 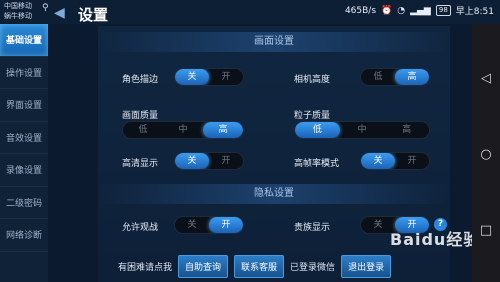 I want to click on help-text: 有困难请点我, so click(x=145, y=267).